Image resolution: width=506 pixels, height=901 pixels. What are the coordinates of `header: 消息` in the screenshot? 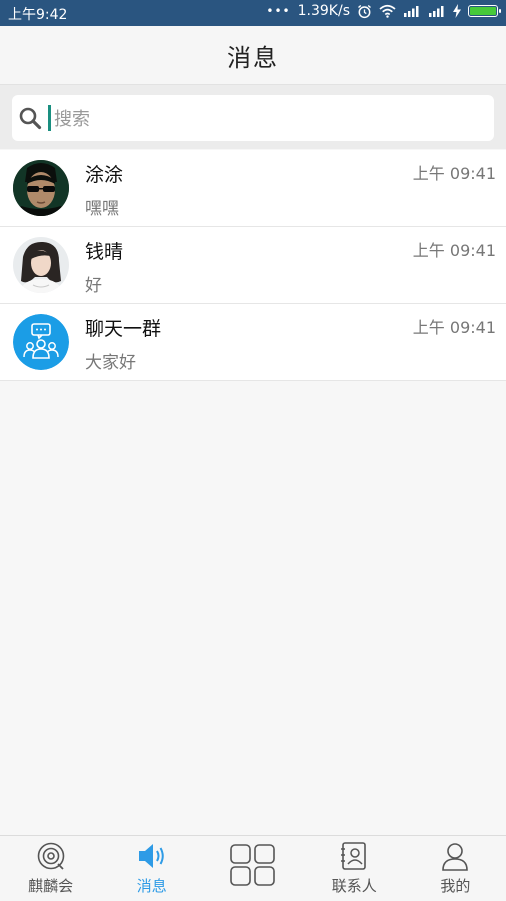 It's located at (253, 55).